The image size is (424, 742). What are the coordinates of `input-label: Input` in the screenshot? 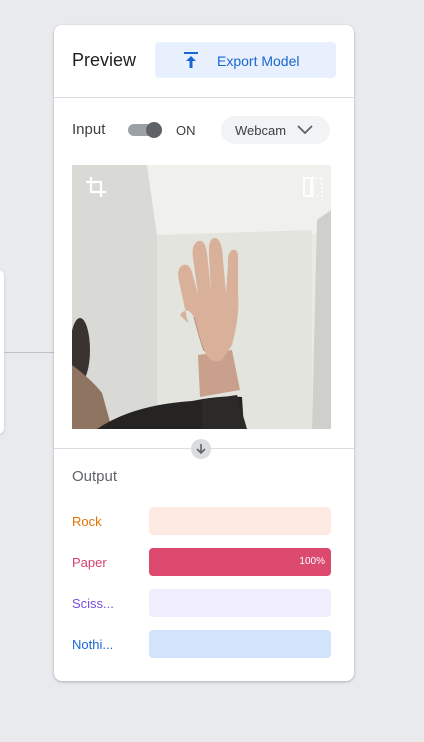 It's located at (89, 129).